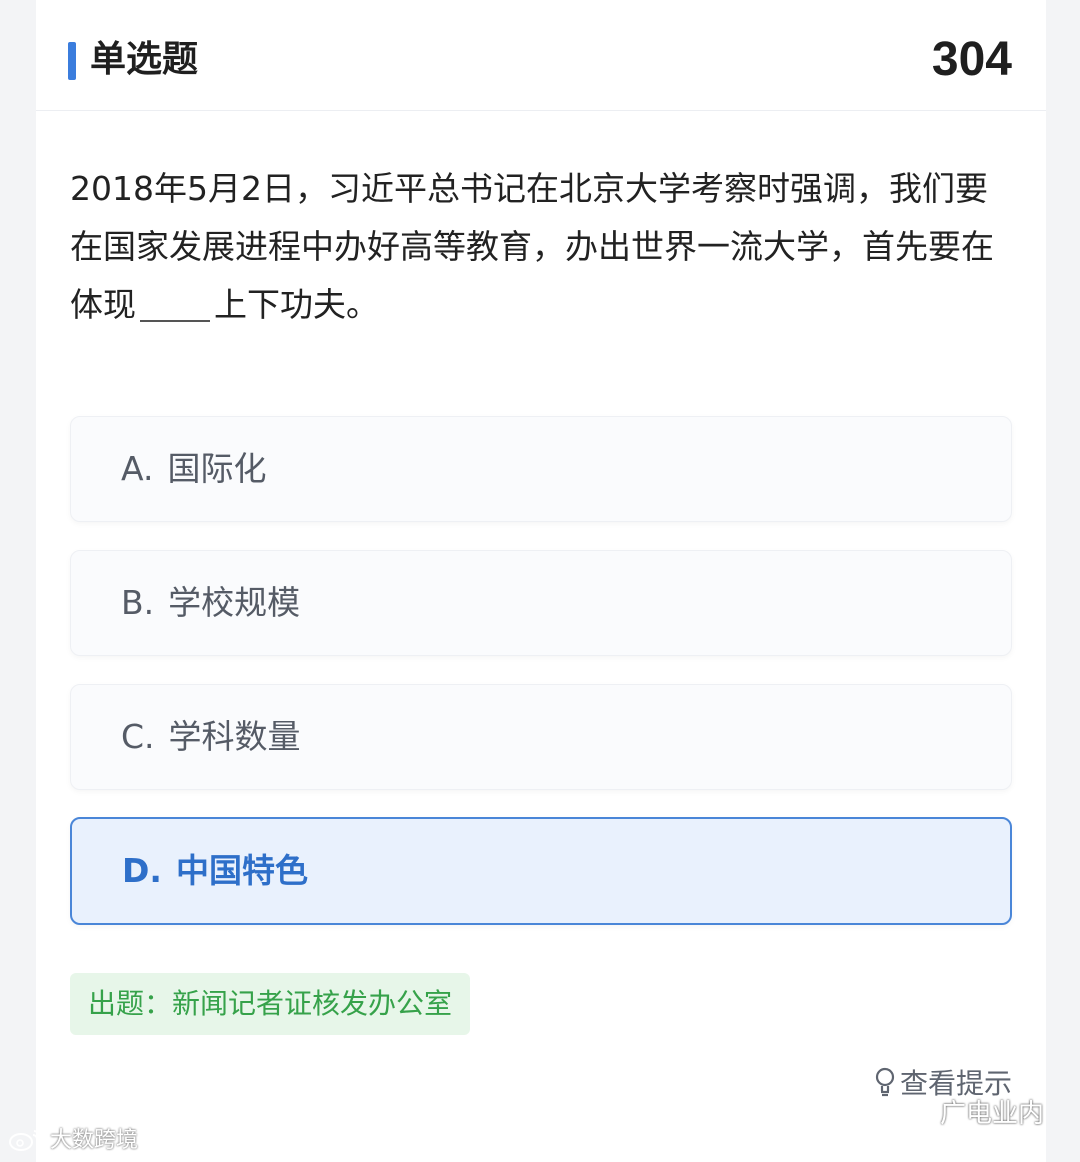  What do you see at coordinates (541, 469) in the screenshot?
I see `option-a: A. 国际化` at bounding box center [541, 469].